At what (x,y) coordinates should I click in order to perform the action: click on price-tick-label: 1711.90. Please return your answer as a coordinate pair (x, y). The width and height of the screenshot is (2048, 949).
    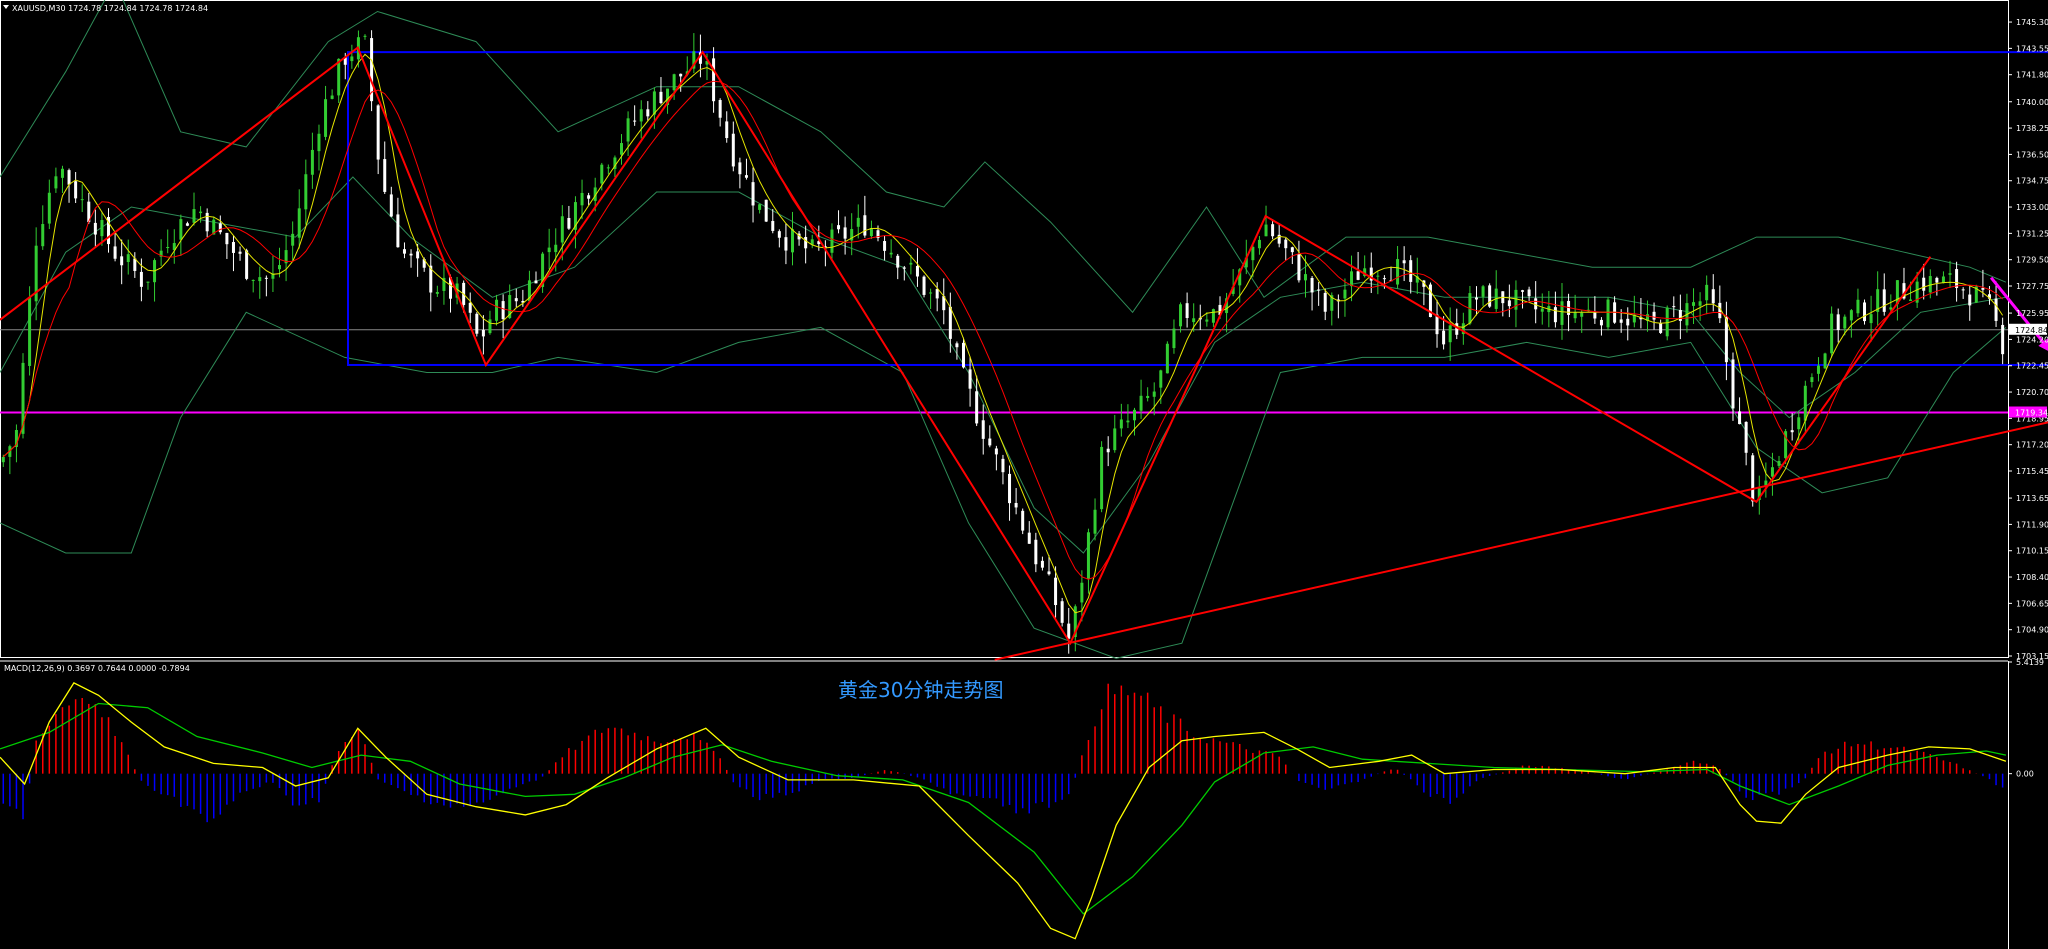
    Looking at the image, I should click on (2032, 524).